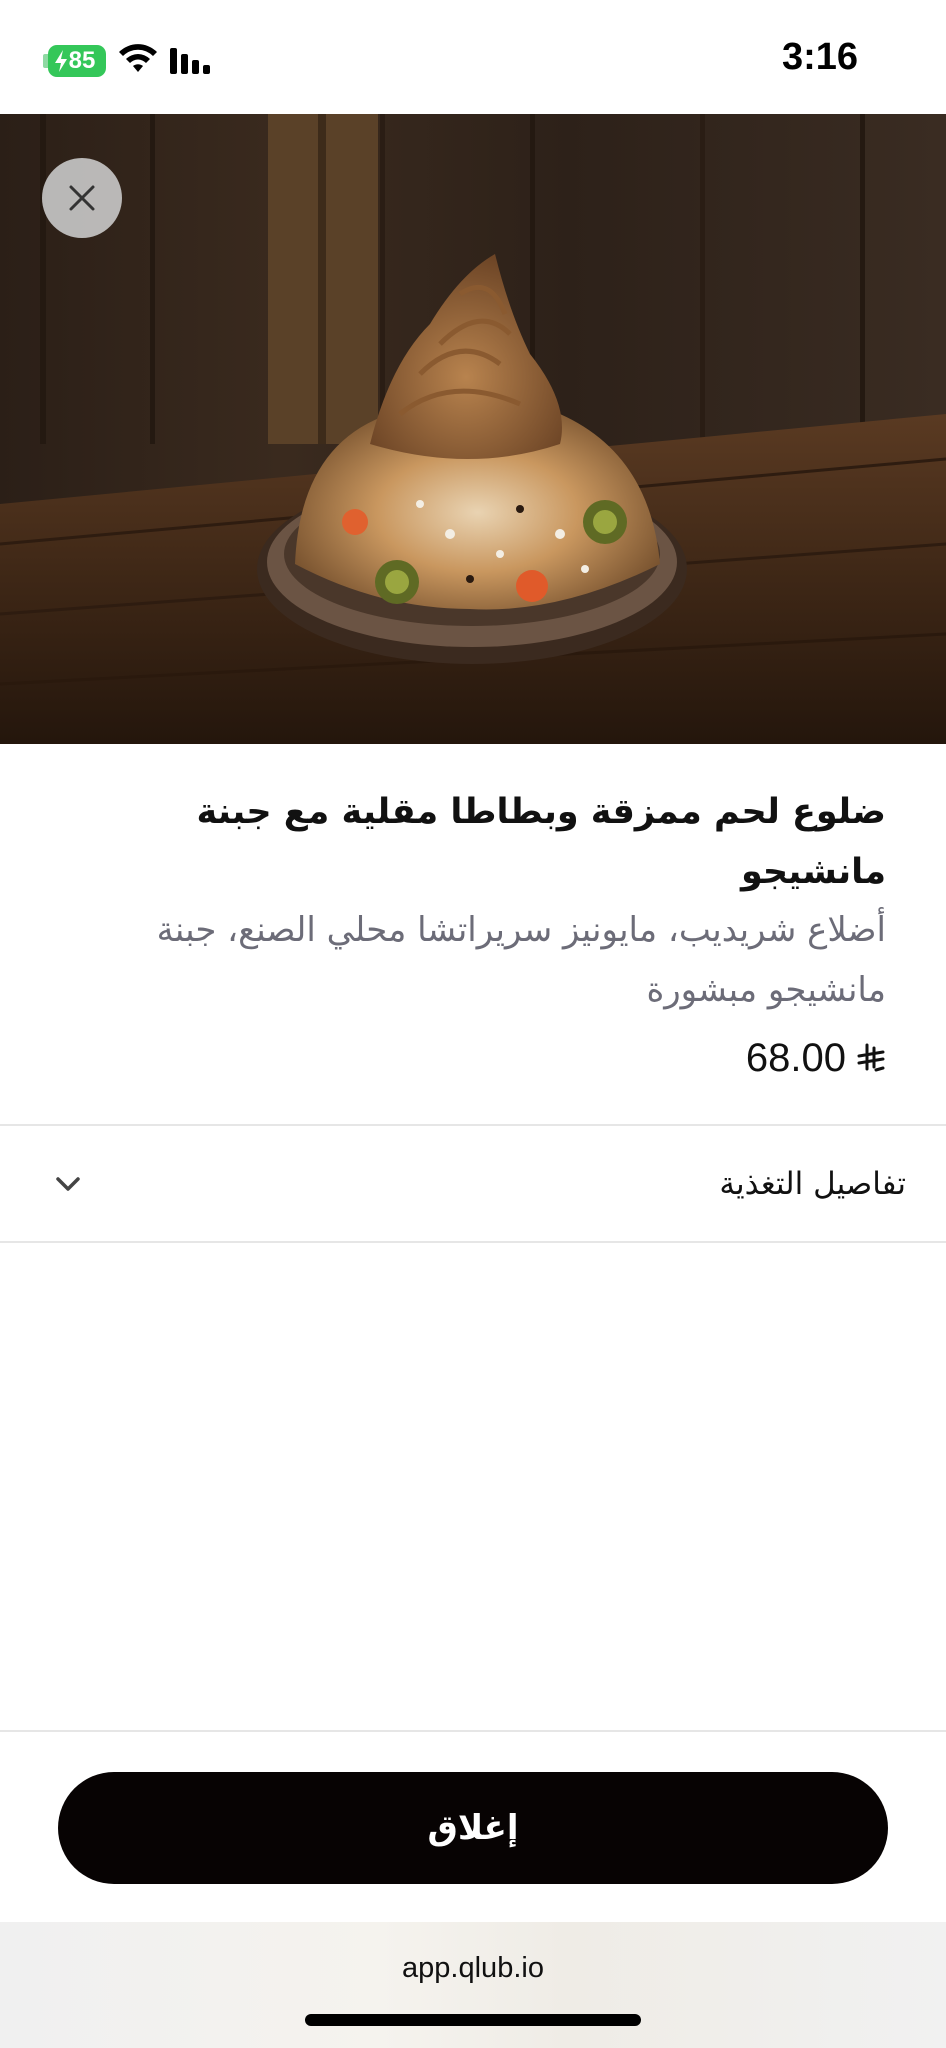 The height and width of the screenshot is (2048, 946). What do you see at coordinates (473, 2020) in the screenshot?
I see `home-indicator` at bounding box center [473, 2020].